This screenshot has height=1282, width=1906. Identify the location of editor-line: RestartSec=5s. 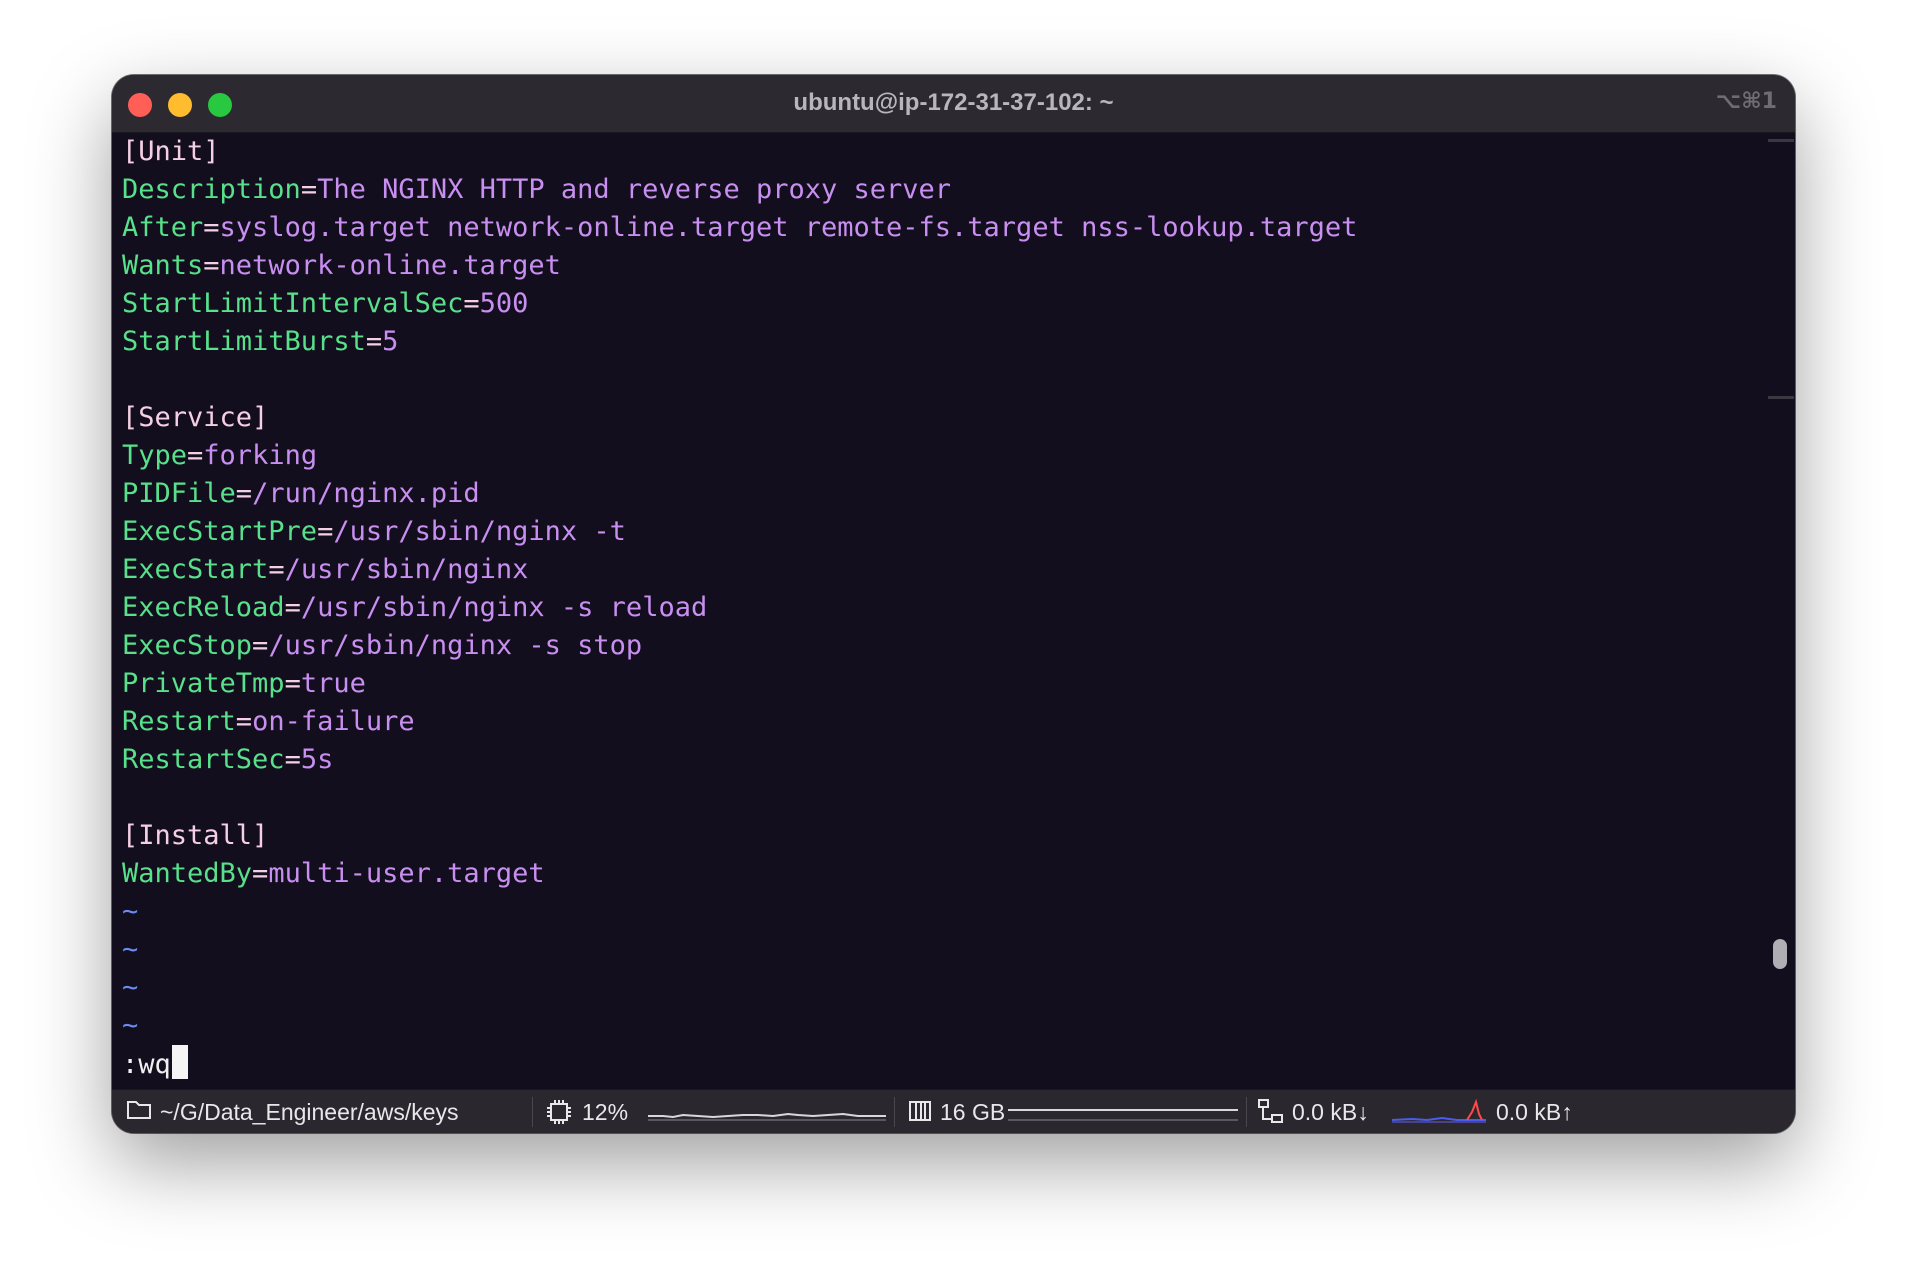
(947, 760).